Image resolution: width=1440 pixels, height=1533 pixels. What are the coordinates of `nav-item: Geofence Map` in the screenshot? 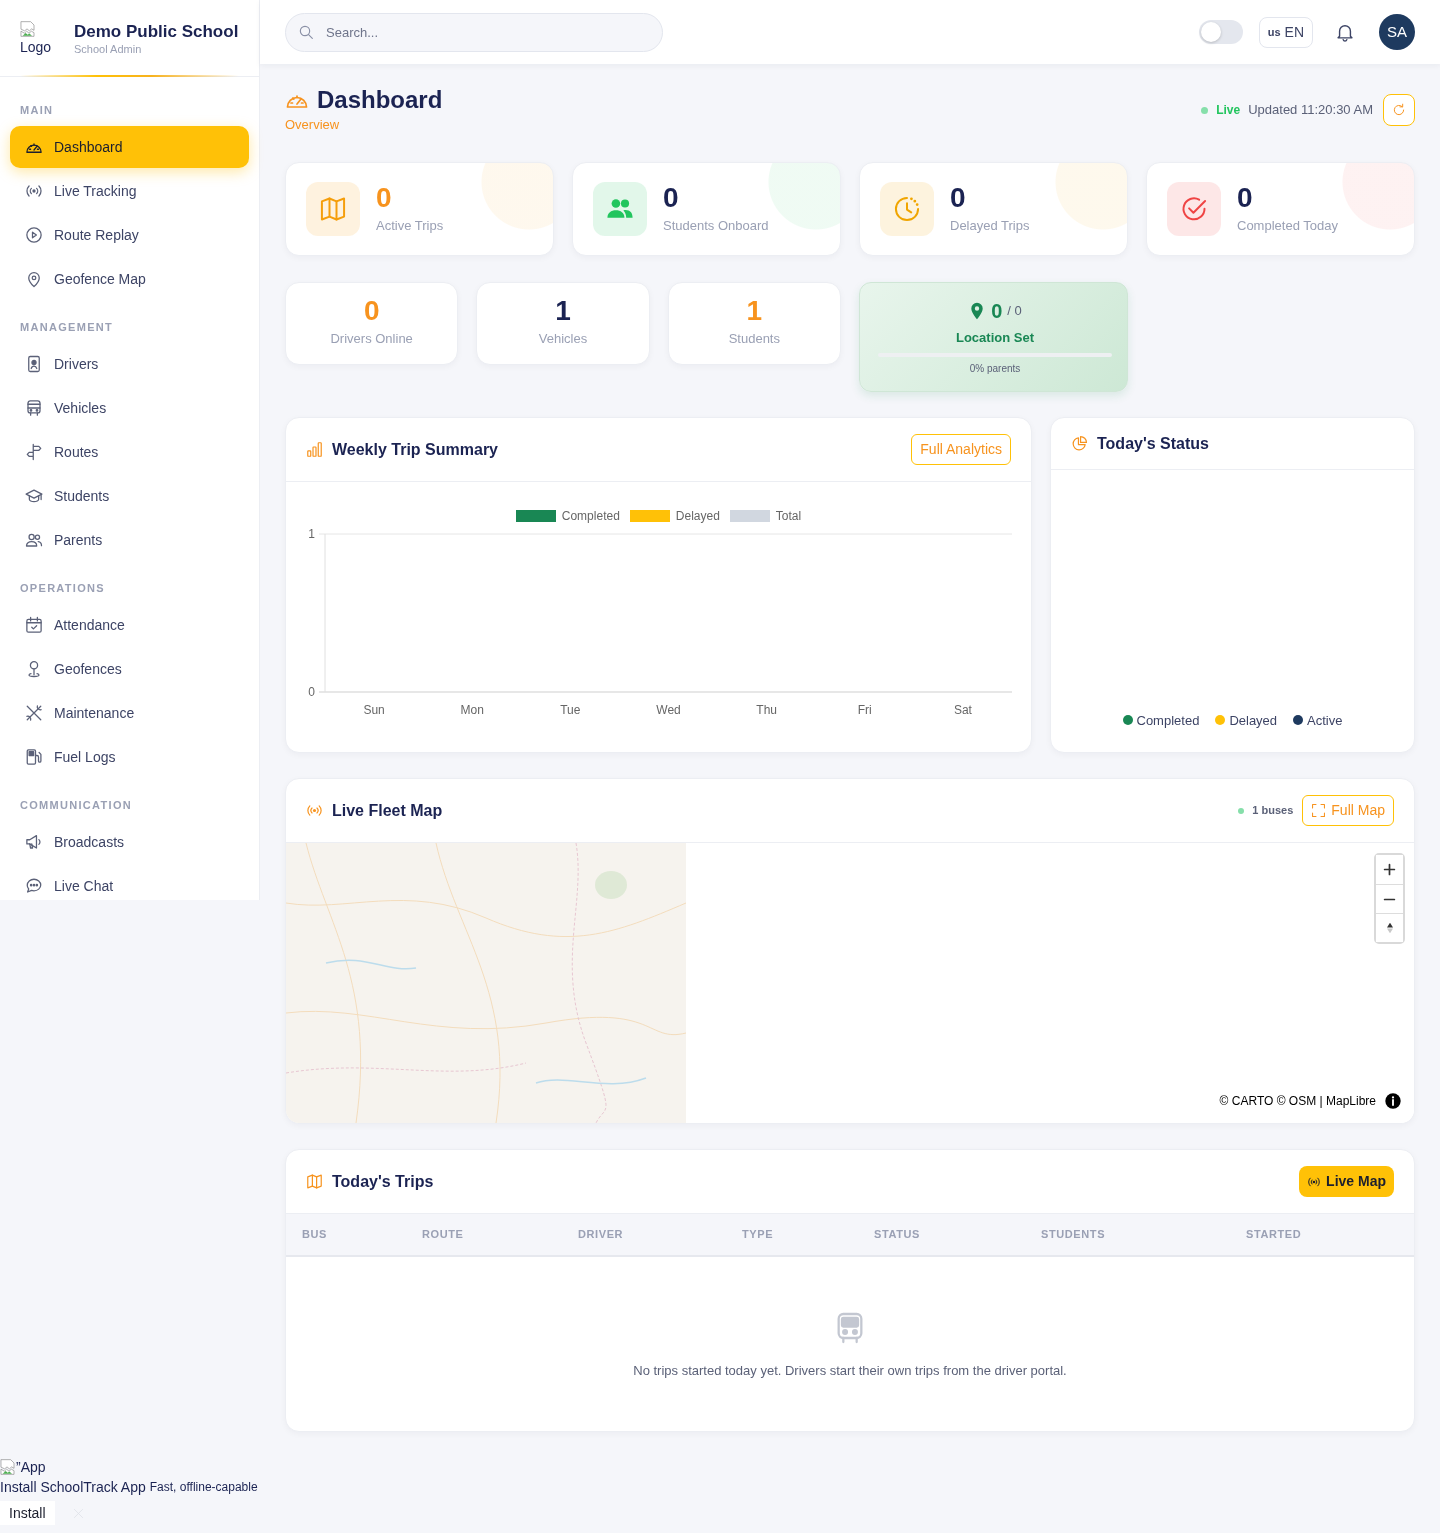 It's located at (129, 279).